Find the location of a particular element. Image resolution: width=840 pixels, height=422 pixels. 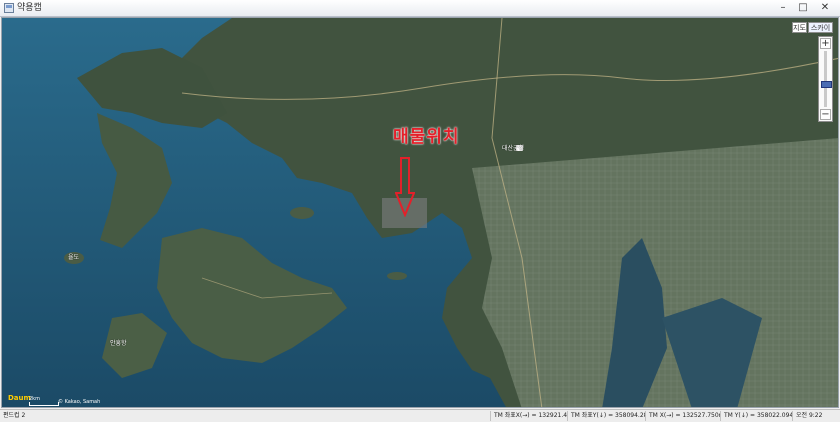

zoom-slider-track is located at coordinates (825, 79).